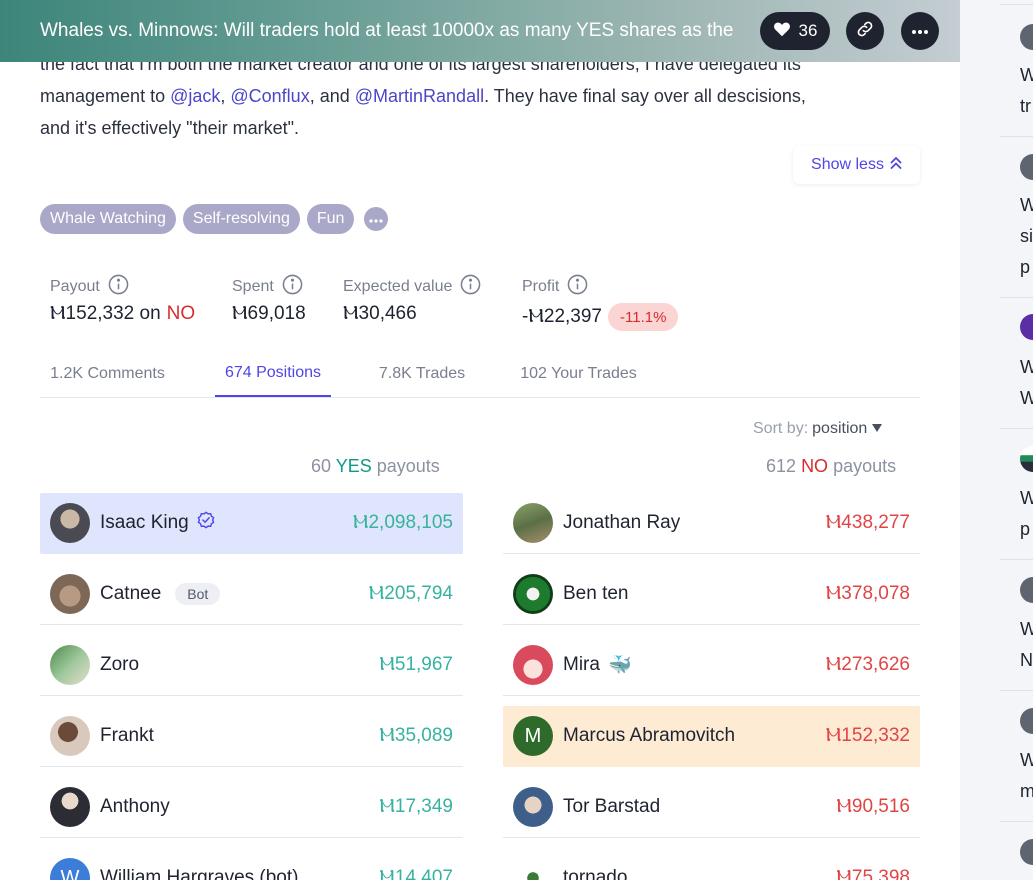 This screenshot has width=1033, height=880. I want to click on tab-your-trades: 102 Your Trades, so click(578, 373).